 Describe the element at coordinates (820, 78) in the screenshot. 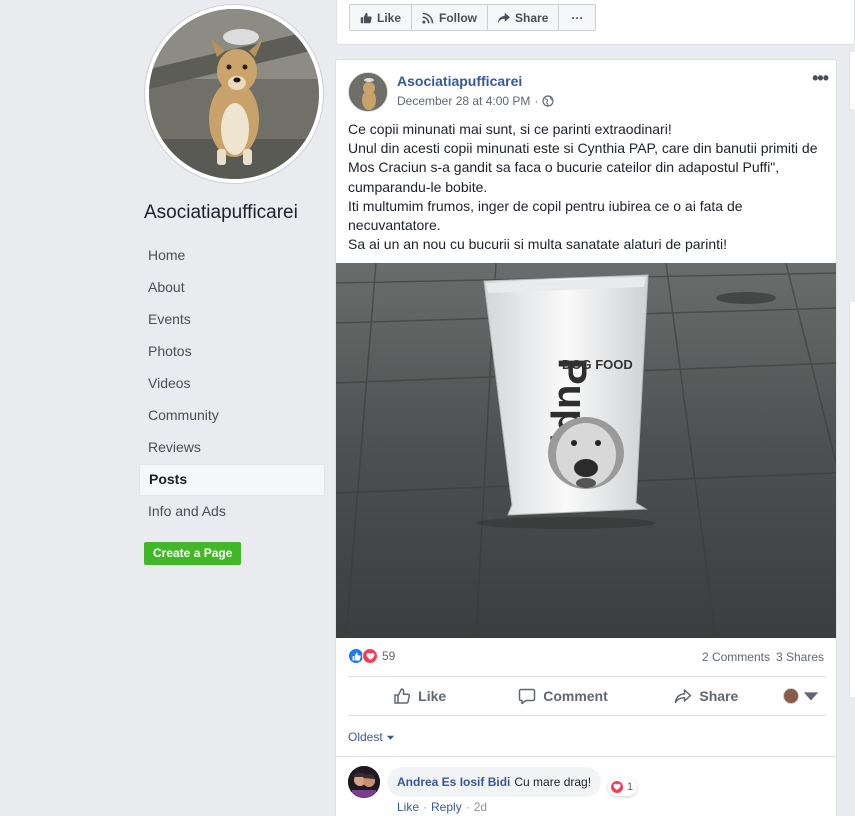

I see `post-options-icon: •••` at that location.